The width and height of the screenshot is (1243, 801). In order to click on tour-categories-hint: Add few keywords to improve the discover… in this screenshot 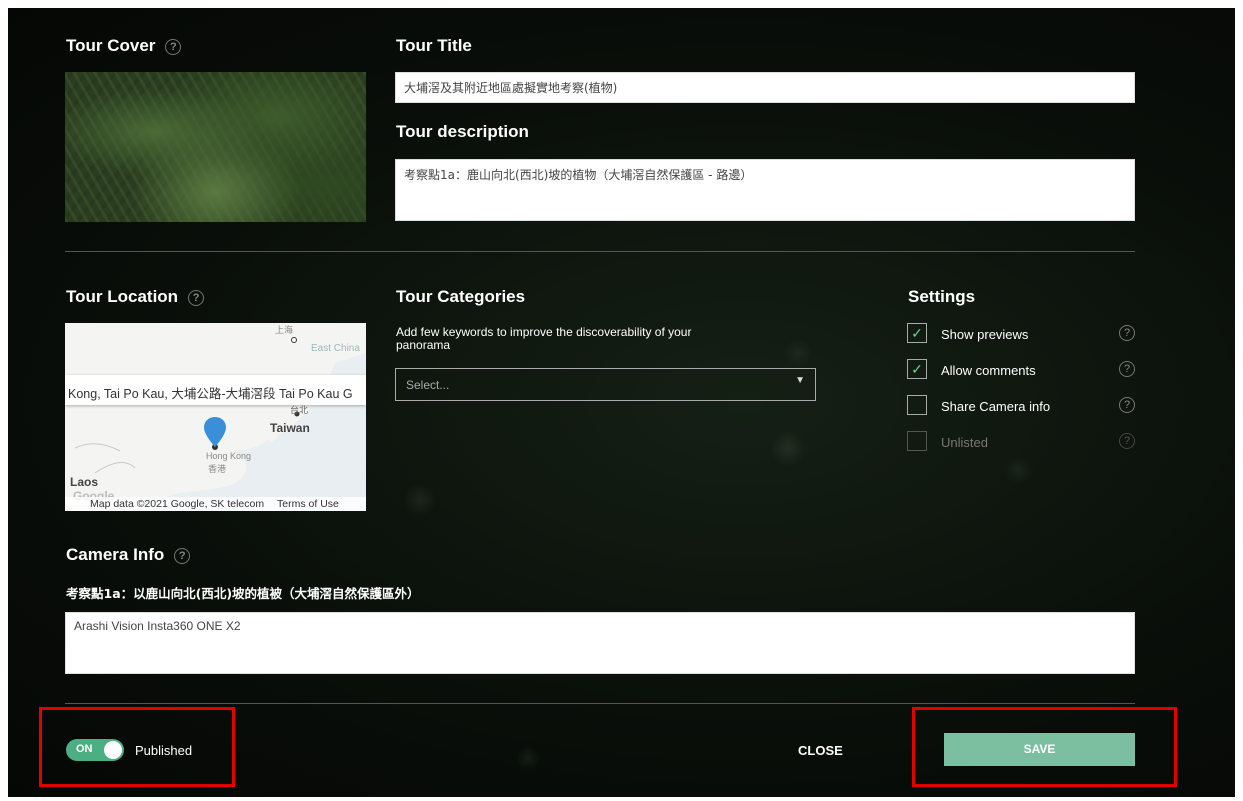, I will do `click(544, 338)`.